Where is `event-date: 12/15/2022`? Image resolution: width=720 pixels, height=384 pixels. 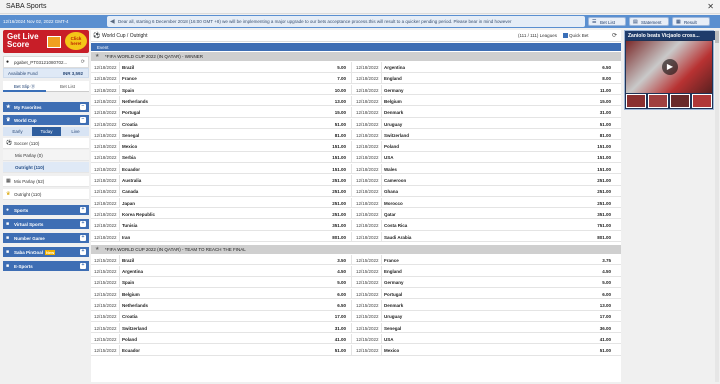
event-date: 12/15/2022 is located at coordinates (105, 294).